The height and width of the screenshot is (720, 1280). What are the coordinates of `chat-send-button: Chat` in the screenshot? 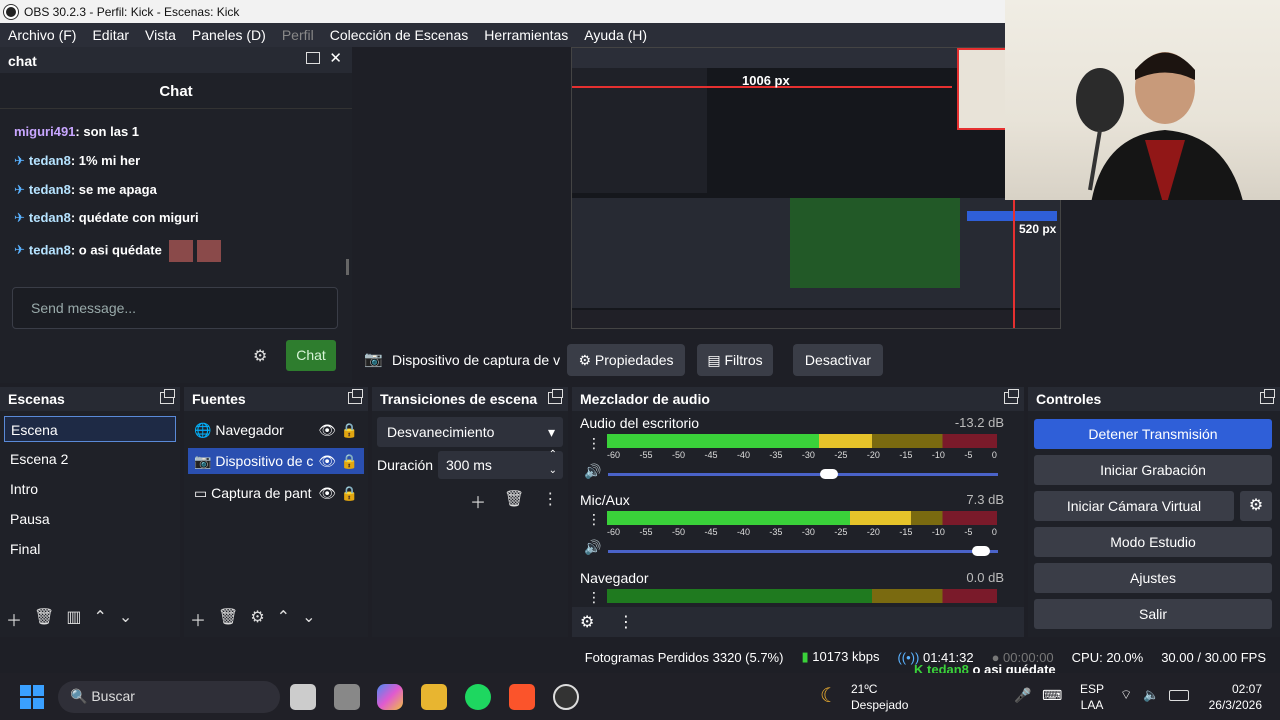 It's located at (311, 355).